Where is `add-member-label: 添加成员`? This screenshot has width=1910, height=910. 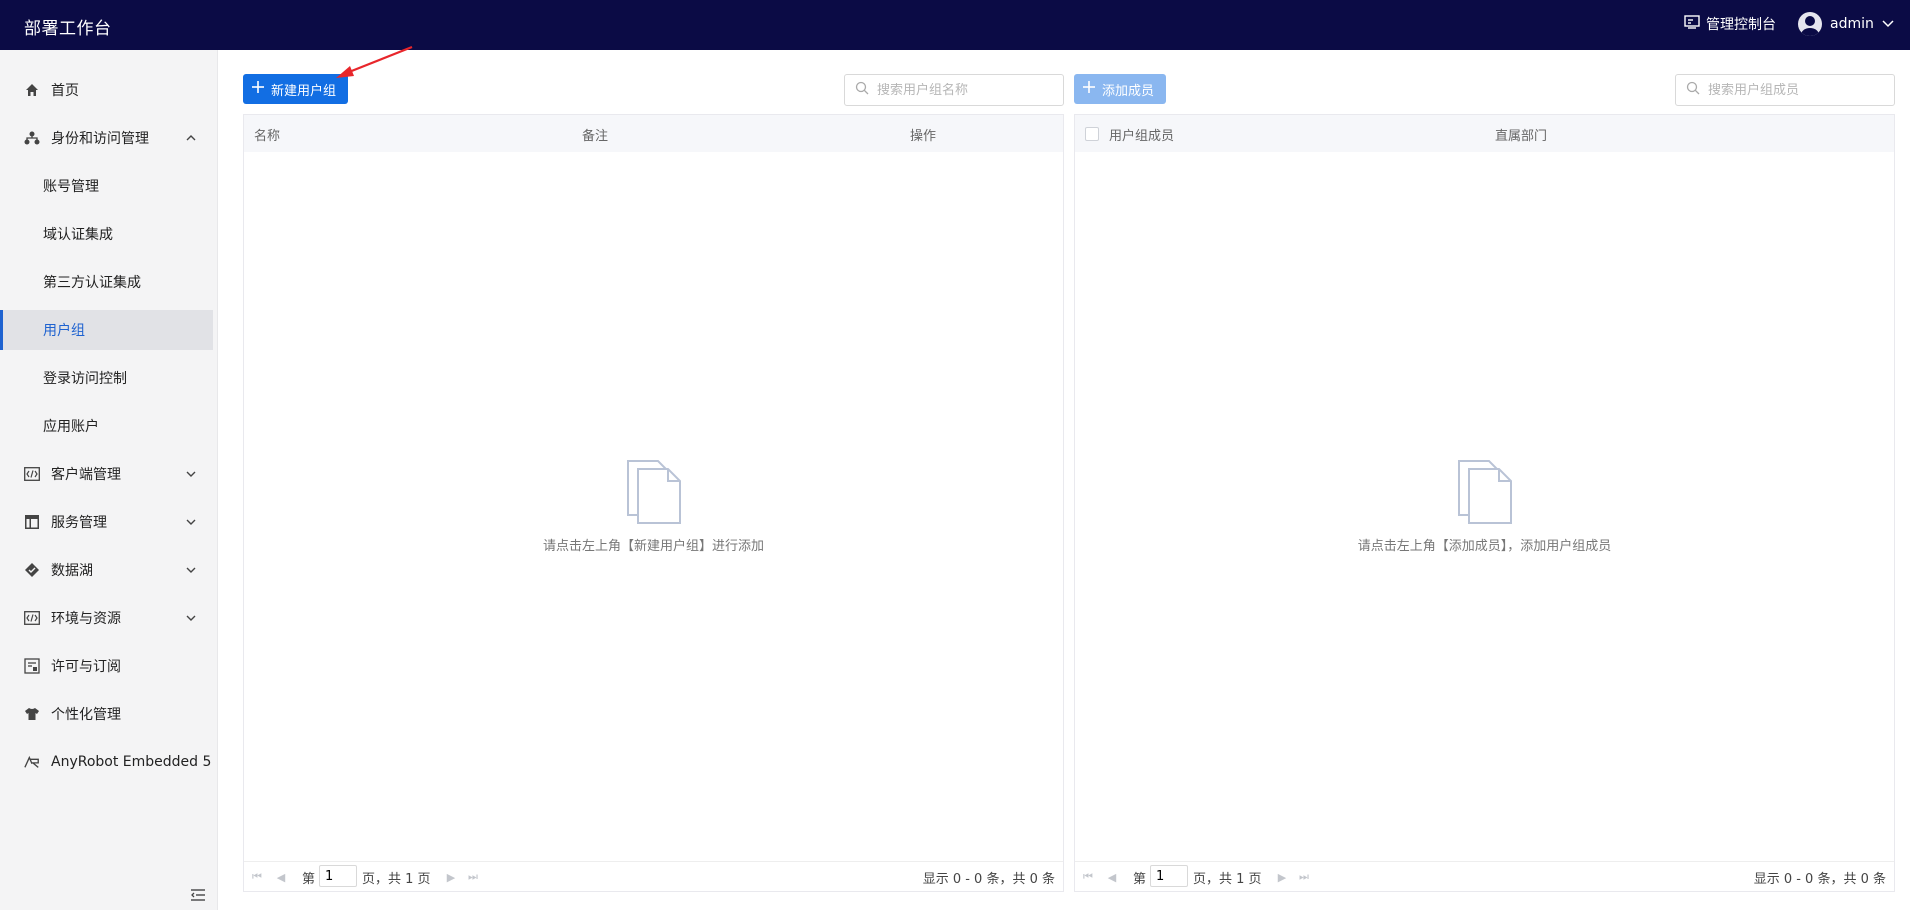 add-member-label: 添加成员 is located at coordinates (1128, 91).